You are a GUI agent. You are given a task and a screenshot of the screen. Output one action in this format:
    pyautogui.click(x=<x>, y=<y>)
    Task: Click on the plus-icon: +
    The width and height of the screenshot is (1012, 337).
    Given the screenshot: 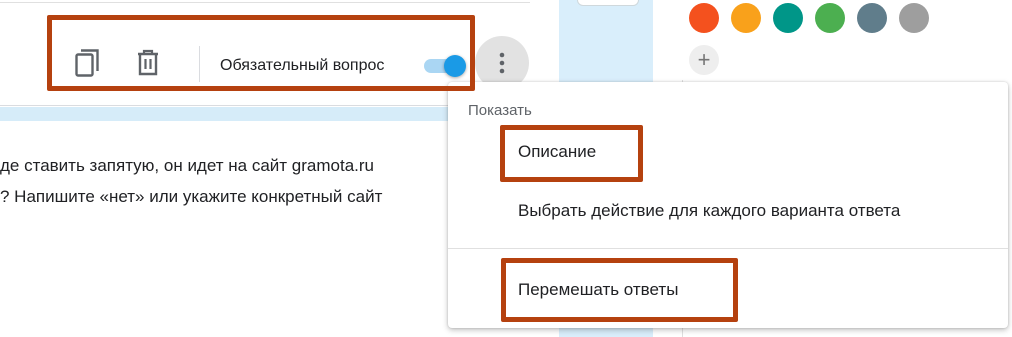 What is the action you would take?
    pyautogui.click(x=704, y=59)
    